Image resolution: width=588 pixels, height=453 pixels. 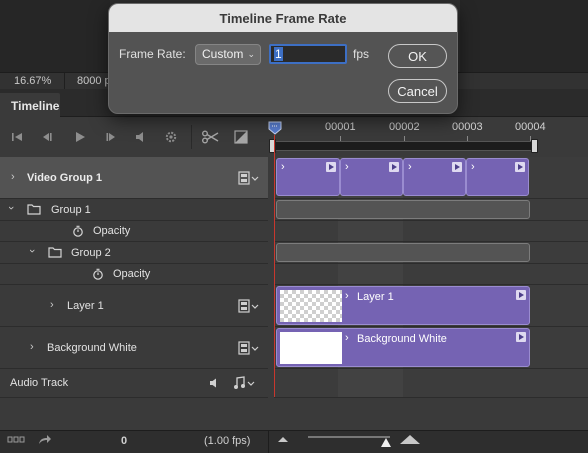 I want to click on zoom-level: 16.67%, so click(x=32, y=81).